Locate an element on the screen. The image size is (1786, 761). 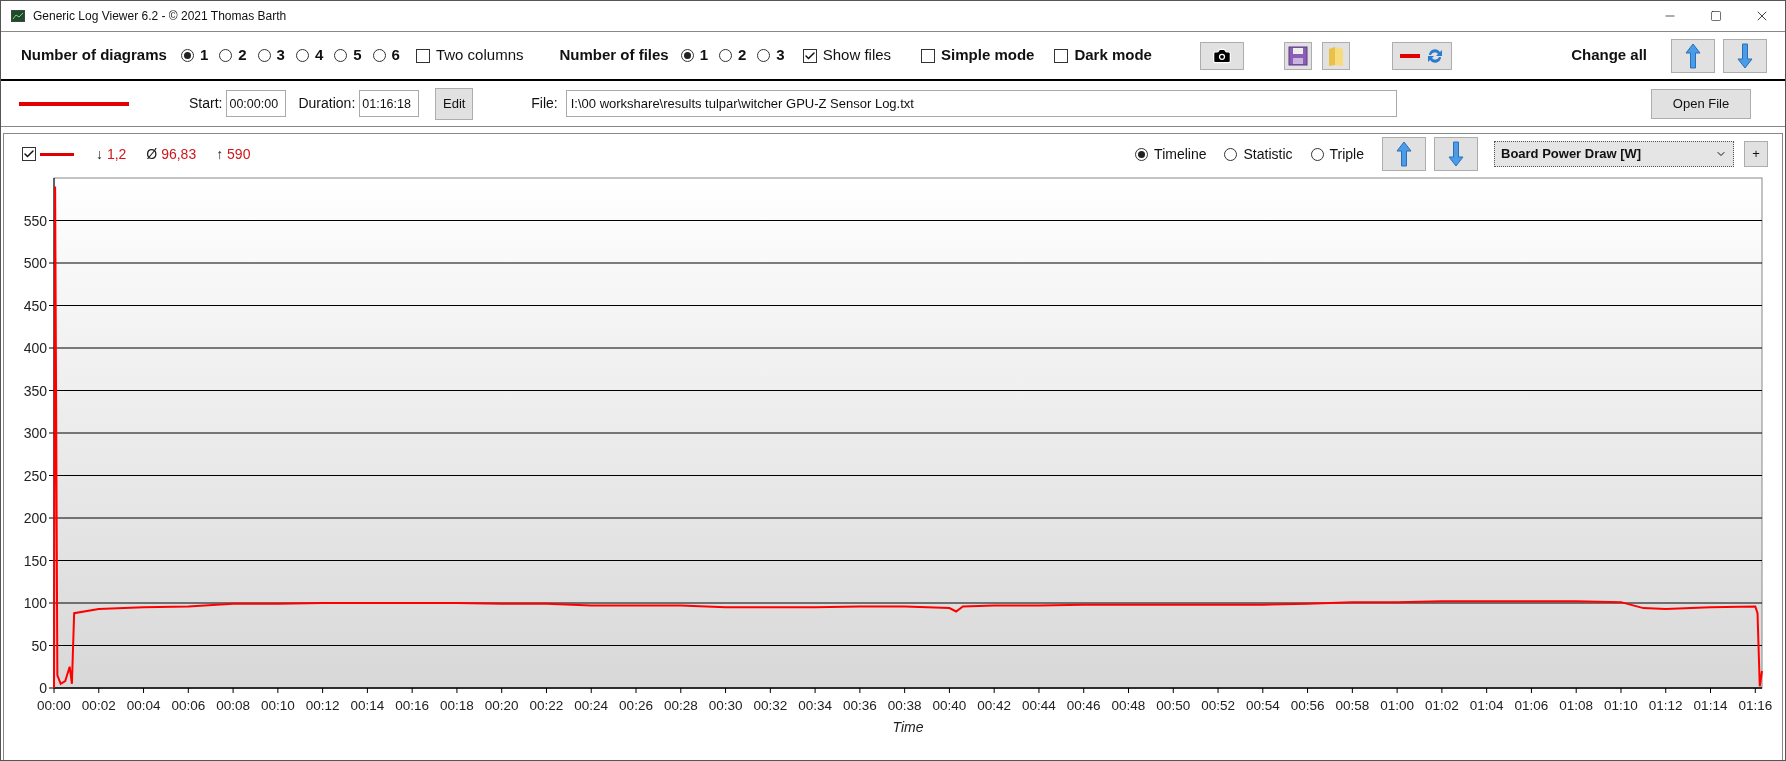
x-tick-label: 00:36 is located at coordinates (859, 705).